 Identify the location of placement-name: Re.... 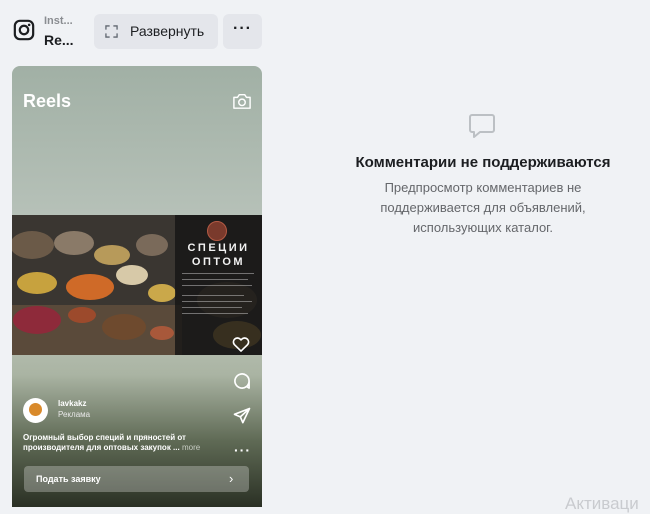
(59, 40).